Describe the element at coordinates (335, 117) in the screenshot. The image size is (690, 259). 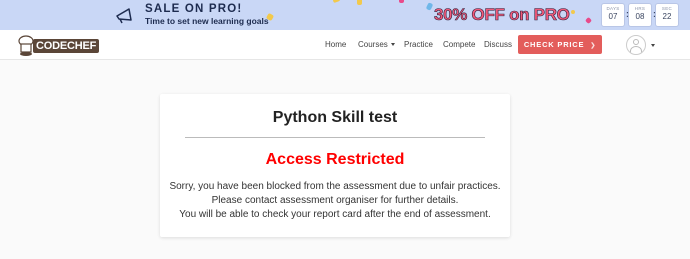
I see `test-title: Python Skill test` at that location.